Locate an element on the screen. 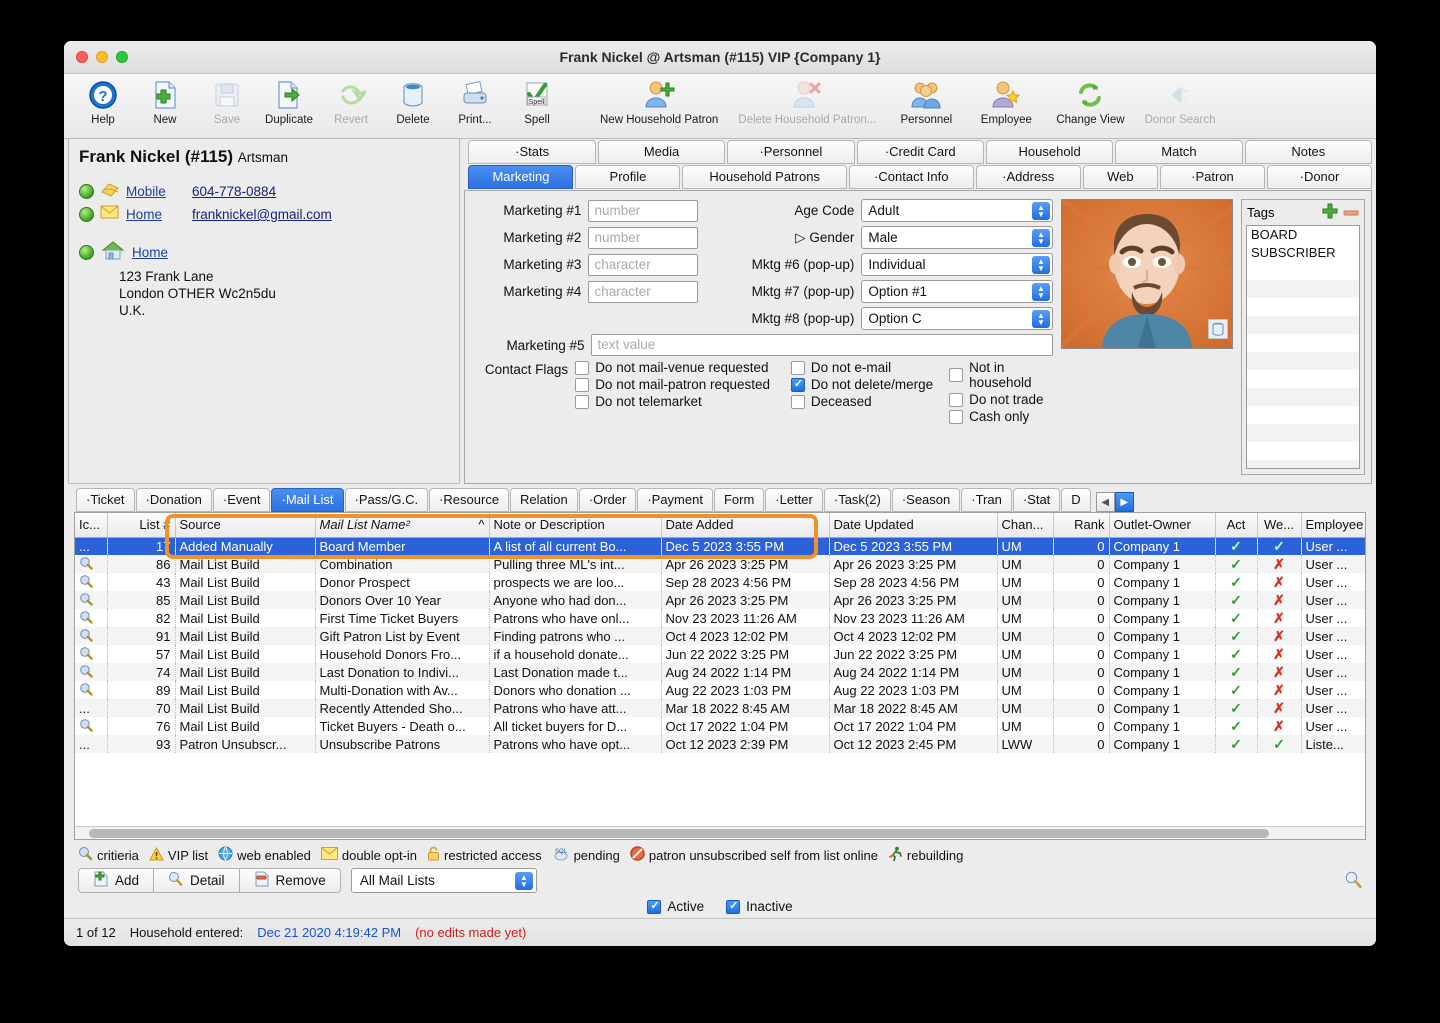 The width and height of the screenshot is (1440, 1023). list-item: BOARD is located at coordinates (1303, 235).